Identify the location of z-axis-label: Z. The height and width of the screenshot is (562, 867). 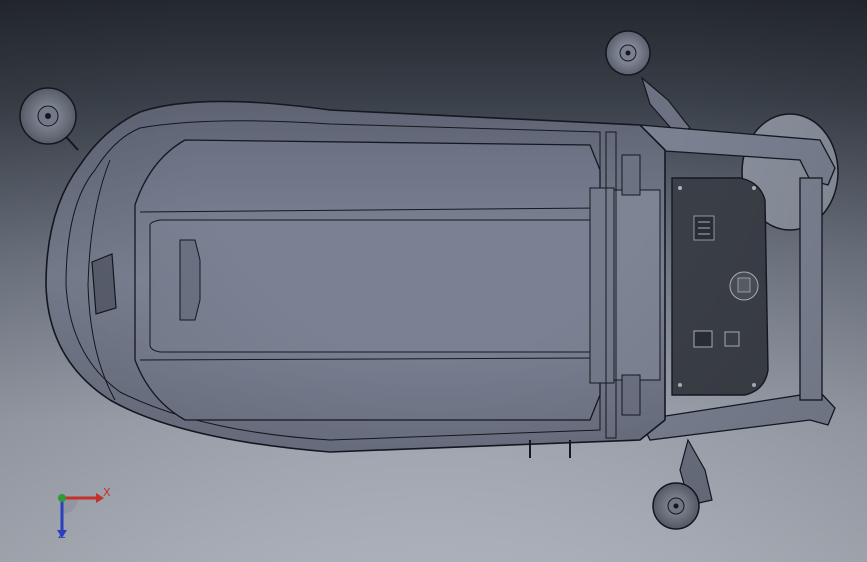
(62, 534).